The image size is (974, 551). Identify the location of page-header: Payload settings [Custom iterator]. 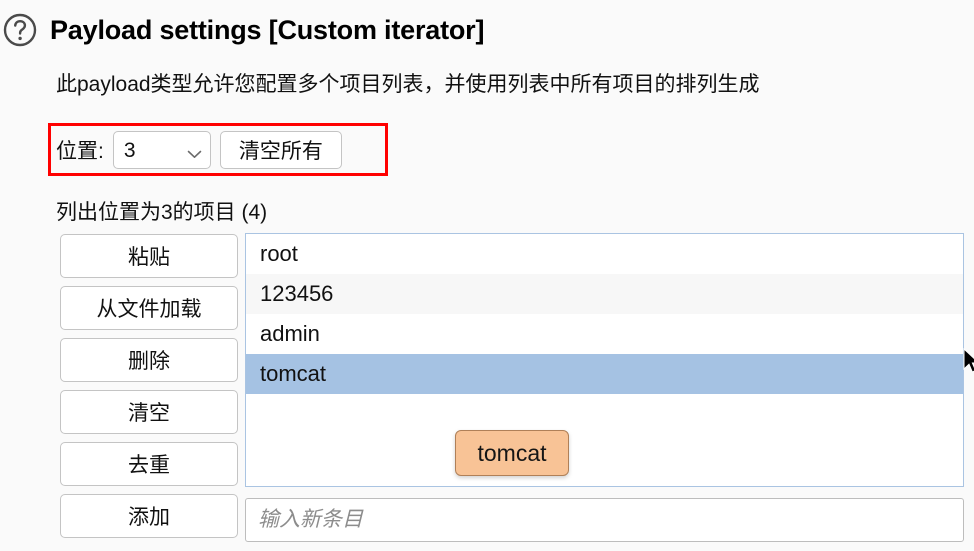
(242, 30).